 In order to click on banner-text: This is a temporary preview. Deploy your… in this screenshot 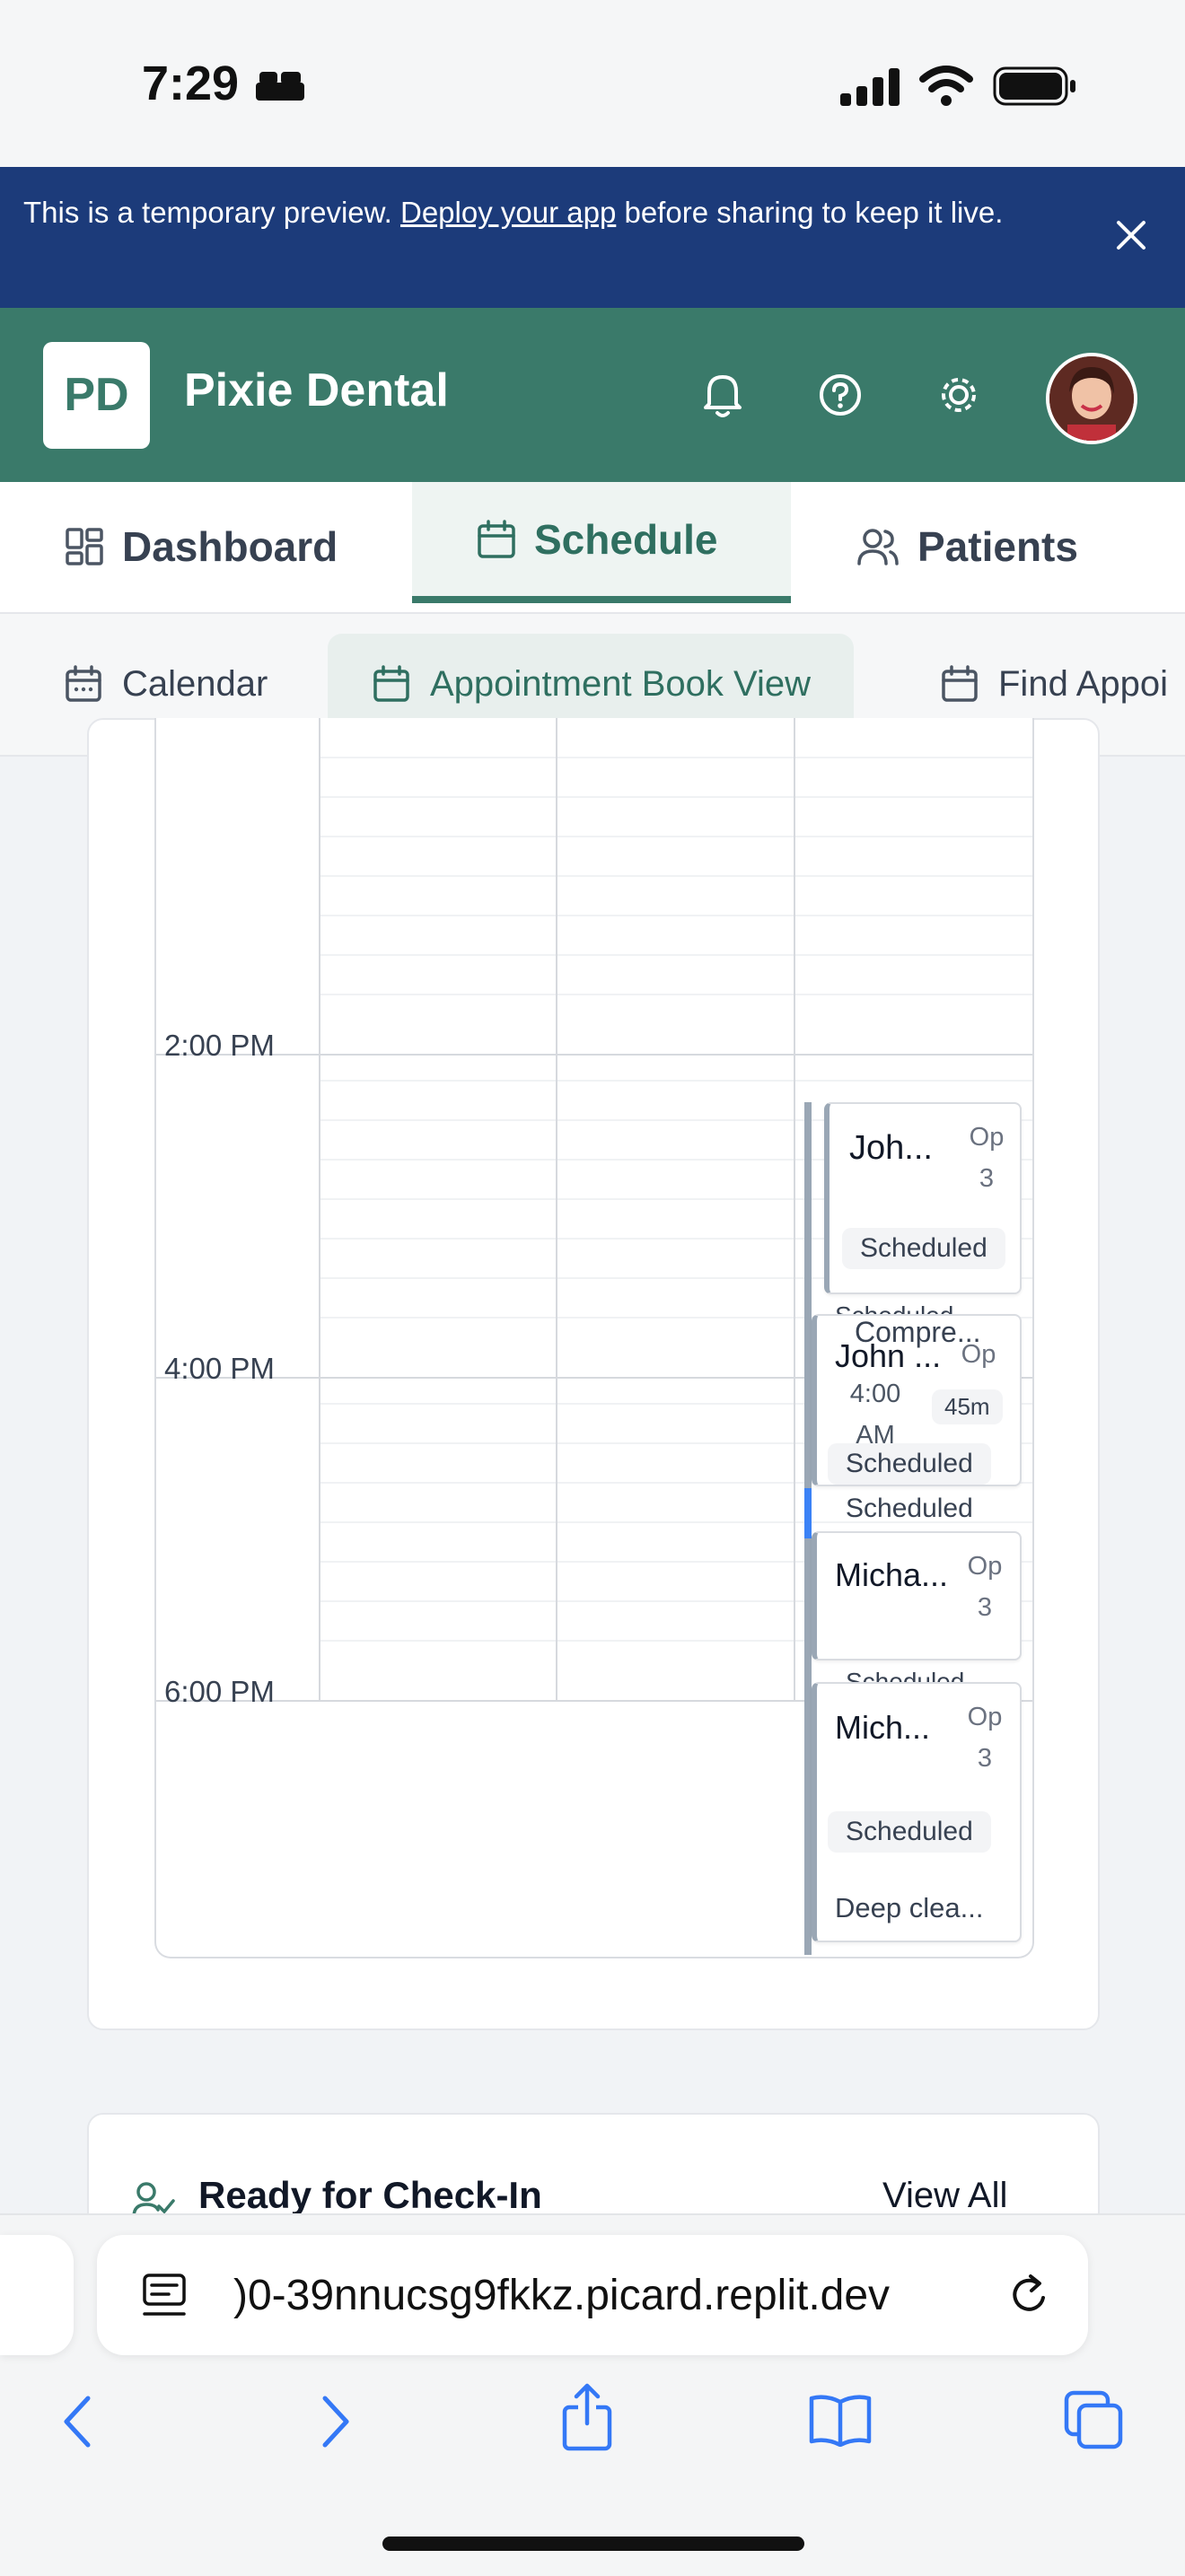, I will do `click(553, 212)`.